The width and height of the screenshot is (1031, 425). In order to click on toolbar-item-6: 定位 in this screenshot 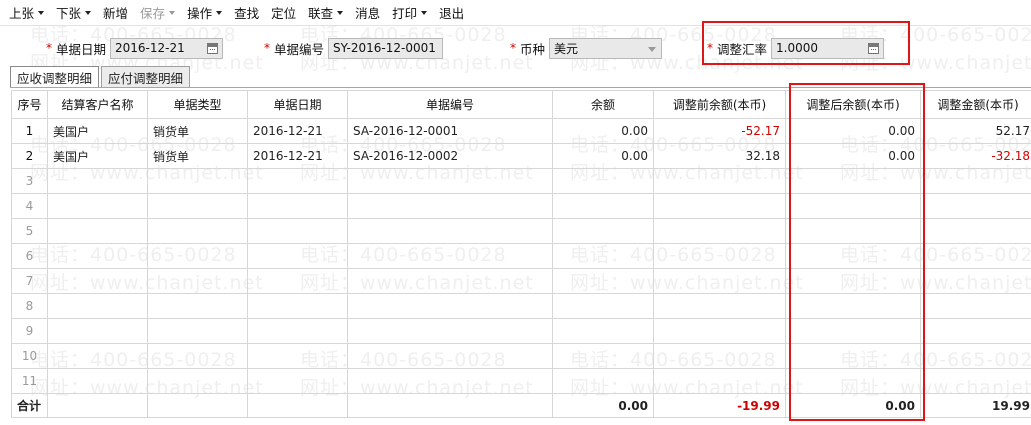, I will do `click(283, 13)`.